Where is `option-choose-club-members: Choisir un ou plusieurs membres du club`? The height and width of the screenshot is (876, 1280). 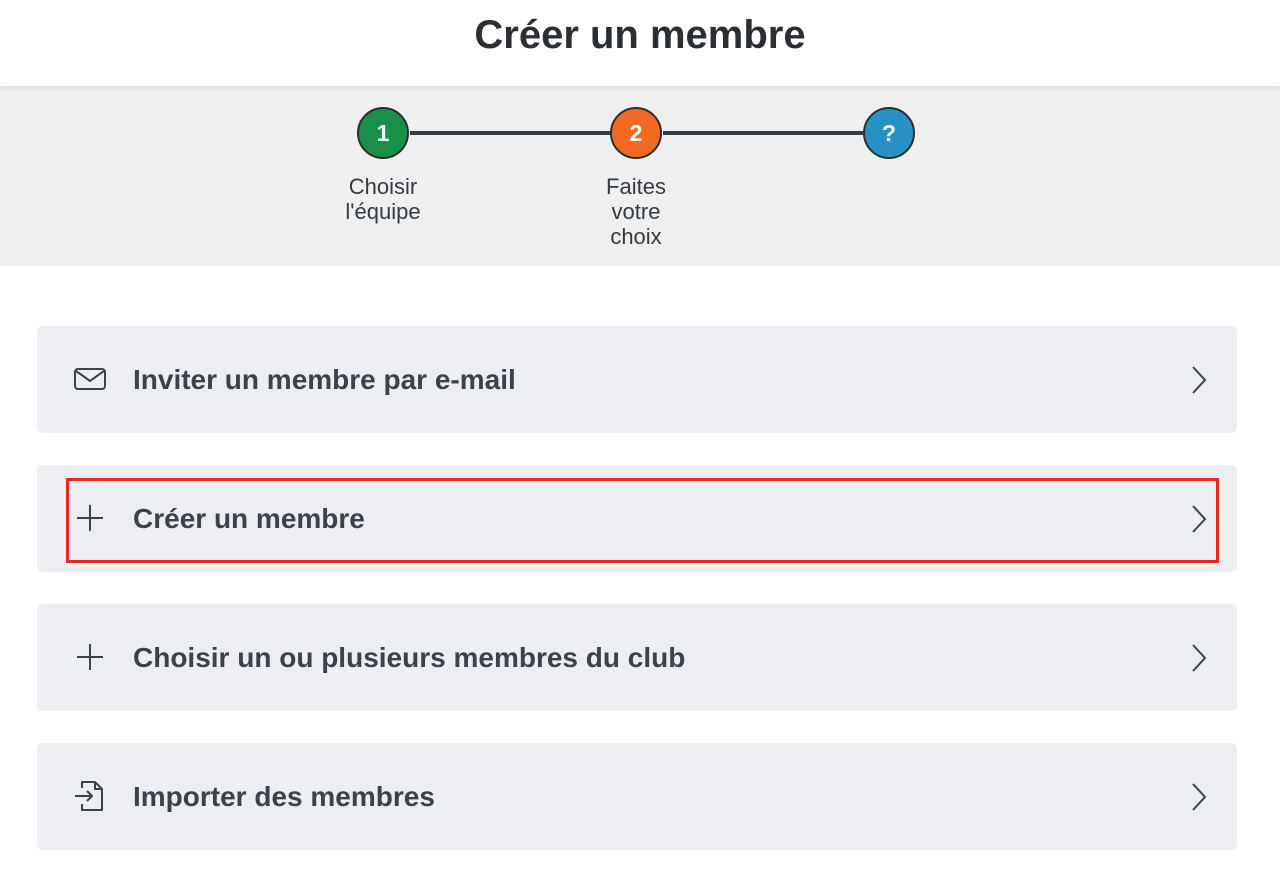
option-choose-club-members: Choisir un ou plusieurs membres du club is located at coordinates (637, 657).